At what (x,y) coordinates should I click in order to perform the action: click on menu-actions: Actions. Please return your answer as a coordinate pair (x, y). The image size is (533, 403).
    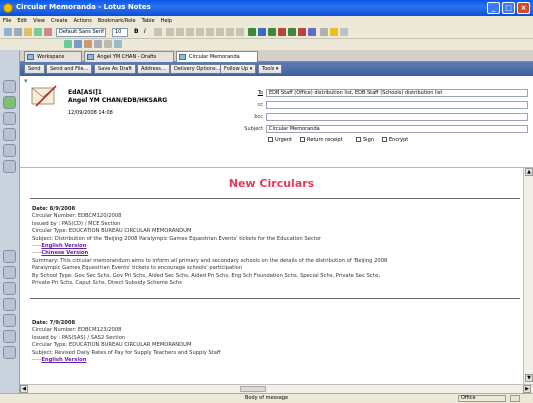
    Looking at the image, I should click on (83, 21).